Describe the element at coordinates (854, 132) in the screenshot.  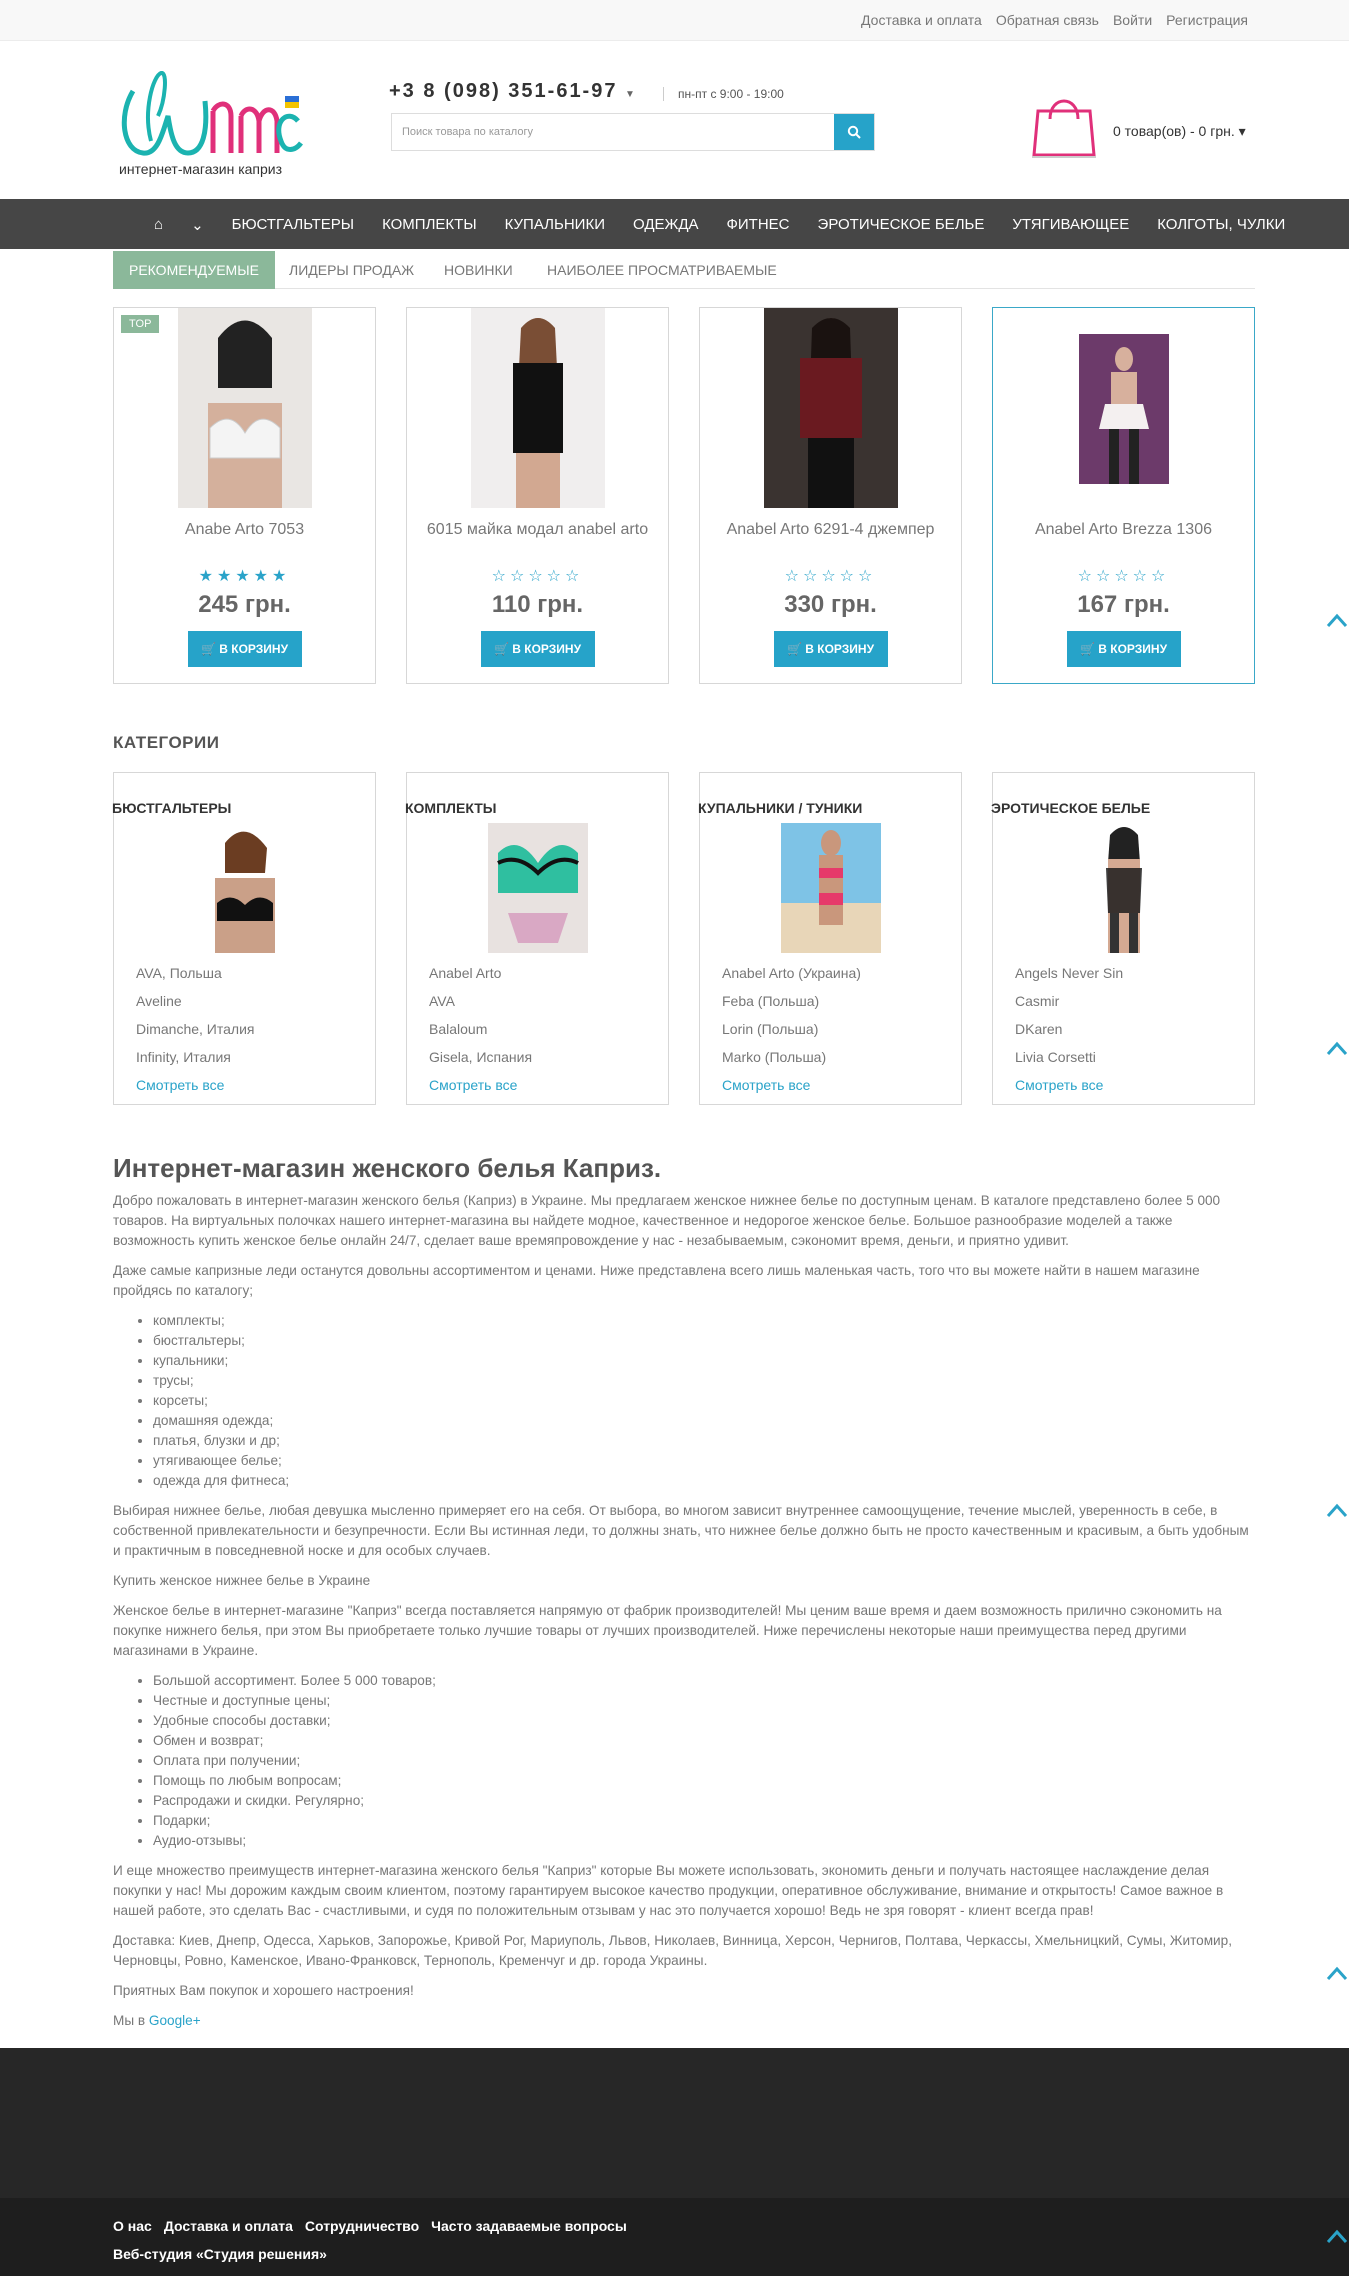
I see `search-button` at that location.